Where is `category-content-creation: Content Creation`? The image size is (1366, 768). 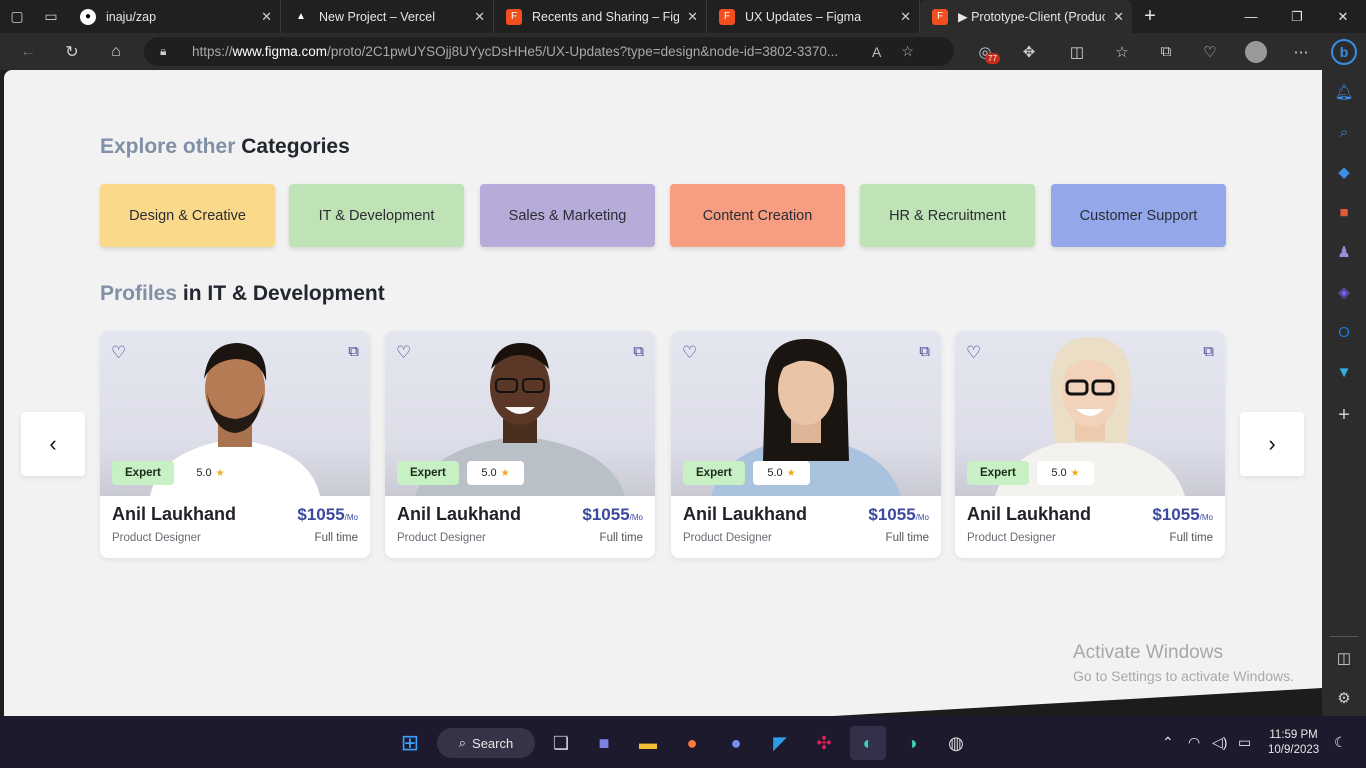
category-content-creation: Content Creation is located at coordinates (757, 215).